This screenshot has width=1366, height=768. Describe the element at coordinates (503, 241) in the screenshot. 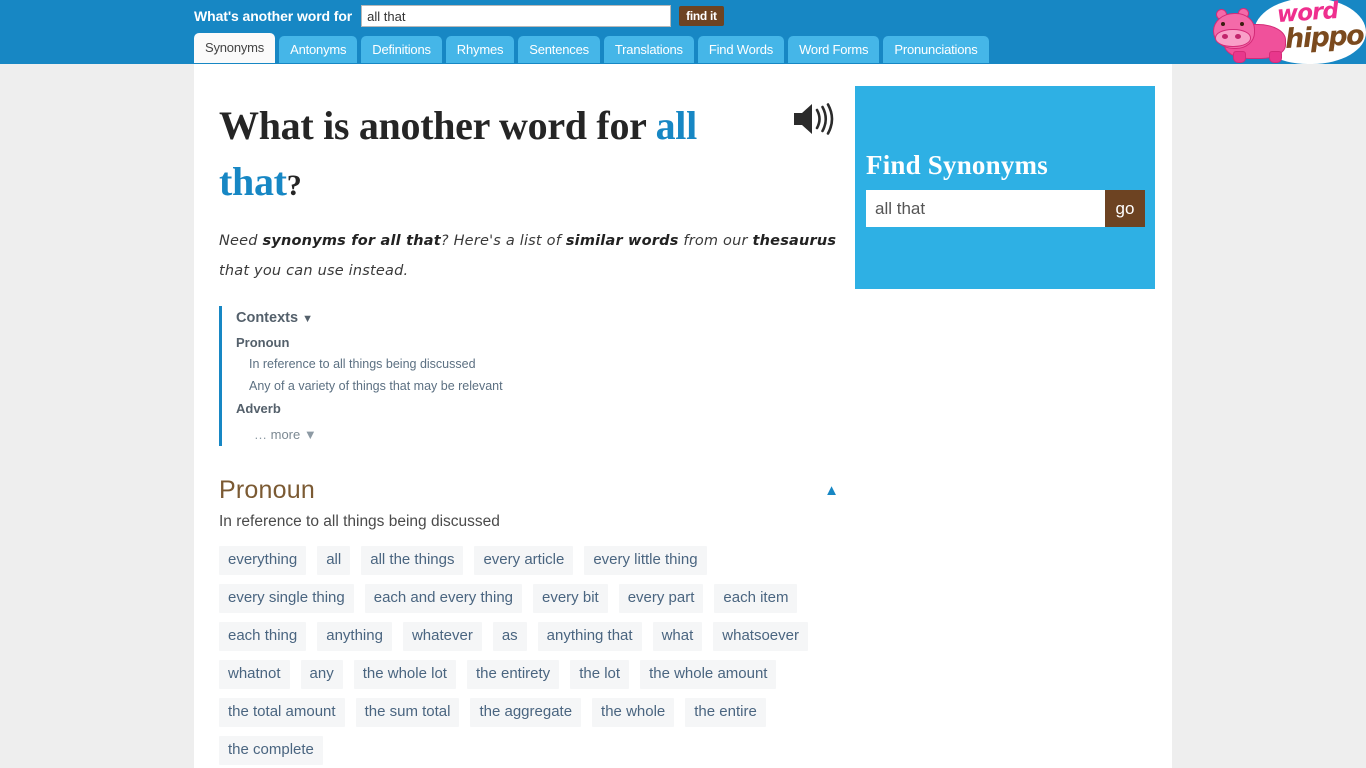

I see `intro-part-2: ? Here's a list of` at that location.